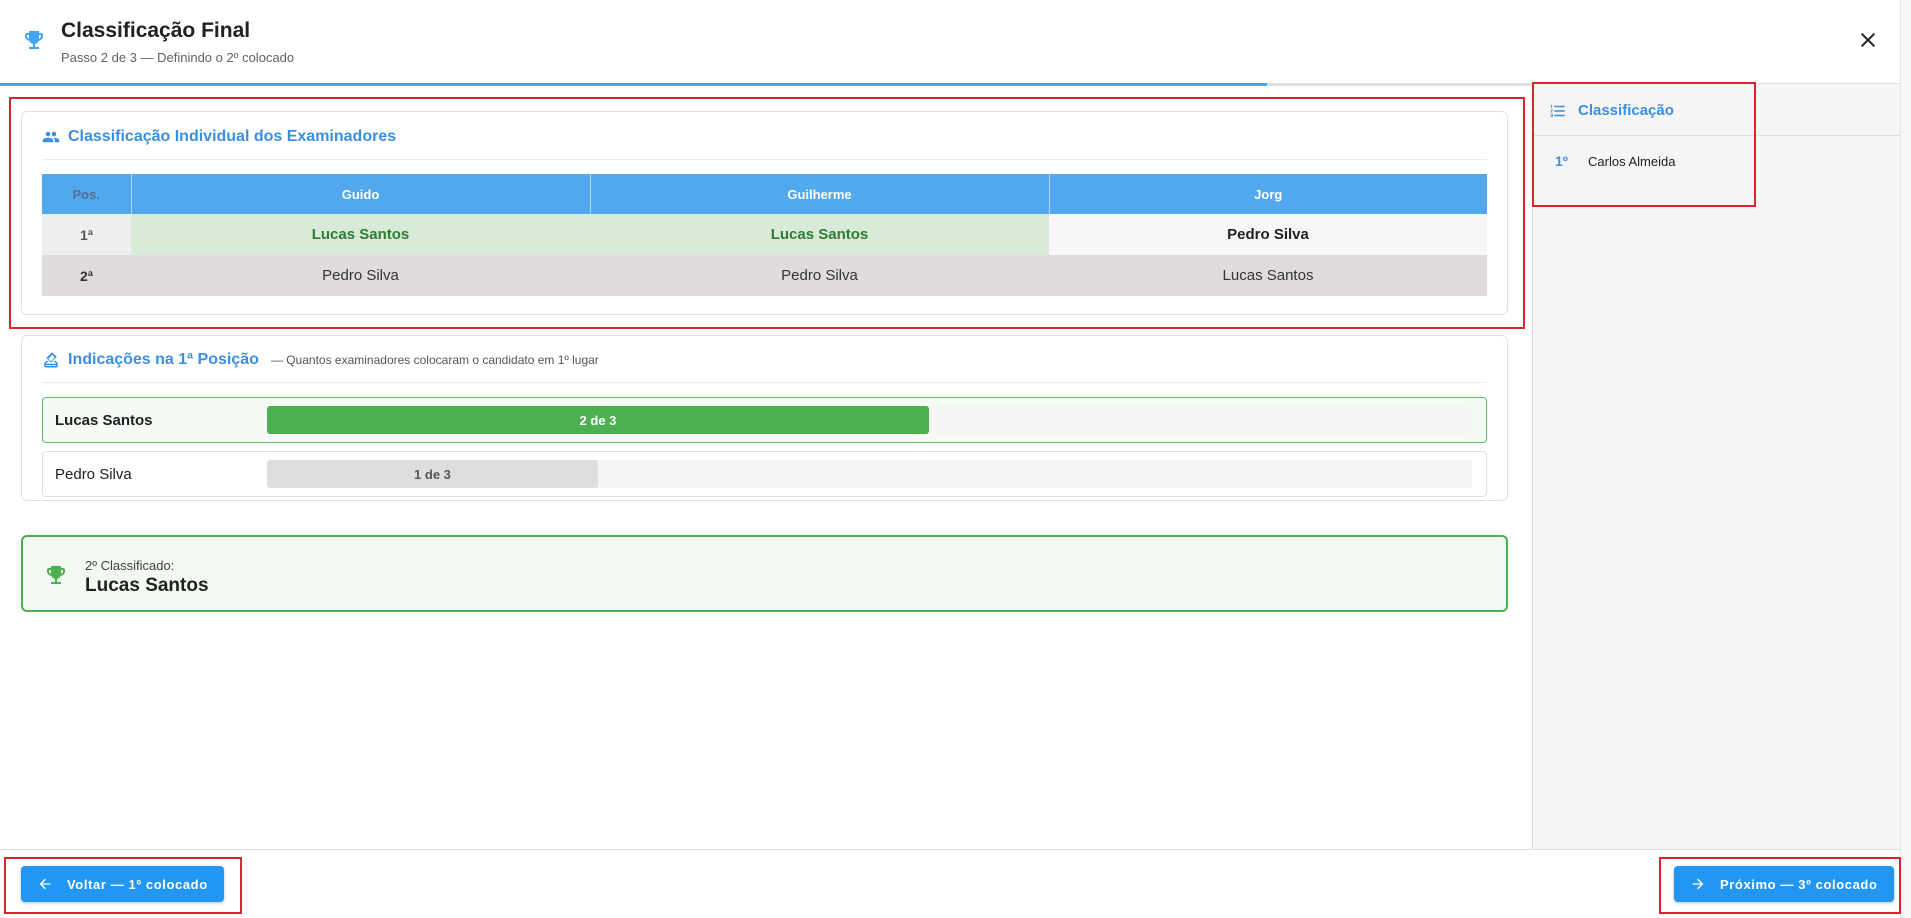 This screenshot has width=1911, height=918. Describe the element at coordinates (1799, 884) in the screenshot. I see `next-button-label: Próximo — 3º colocado` at that location.